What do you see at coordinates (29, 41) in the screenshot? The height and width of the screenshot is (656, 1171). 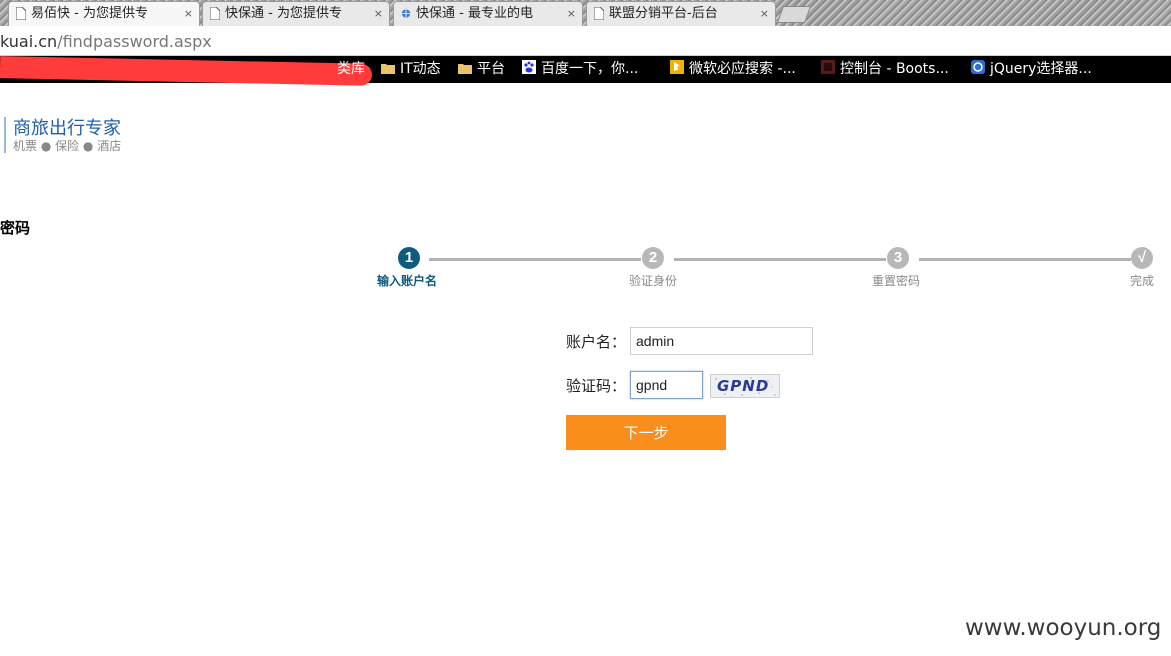 I see `url-domain: kuai.cn` at bounding box center [29, 41].